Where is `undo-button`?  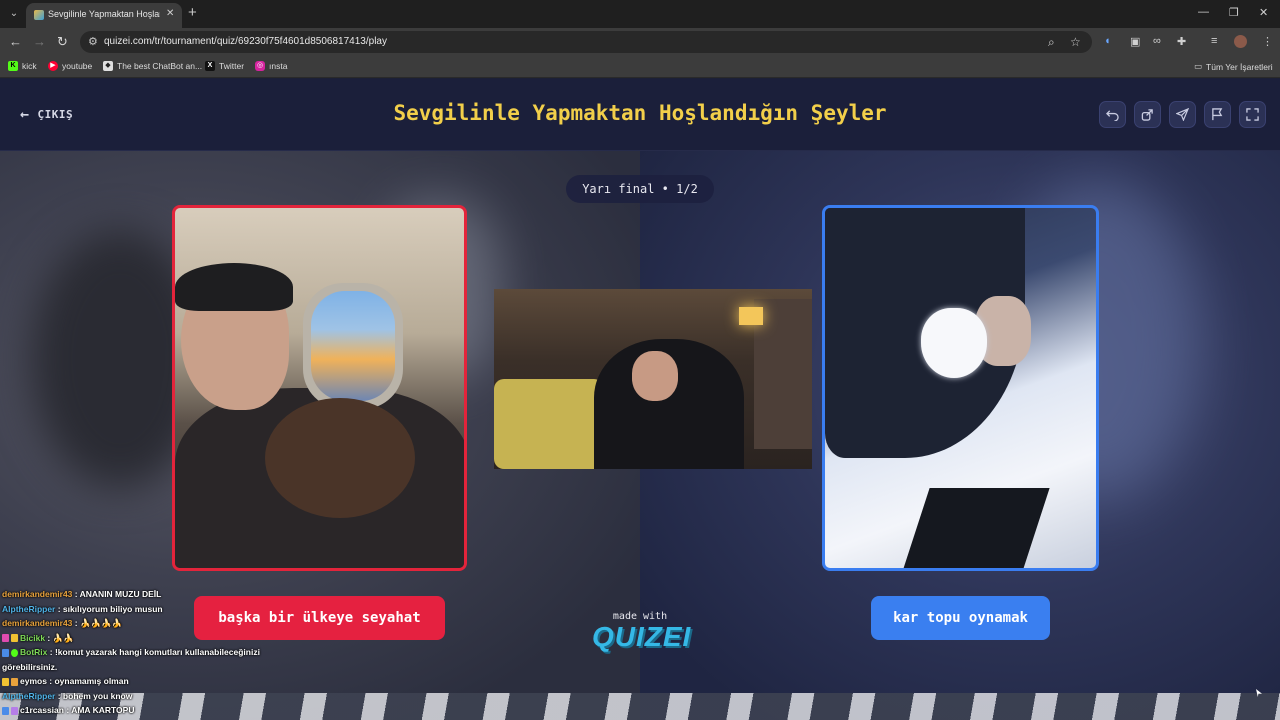
undo-button is located at coordinates (1112, 114).